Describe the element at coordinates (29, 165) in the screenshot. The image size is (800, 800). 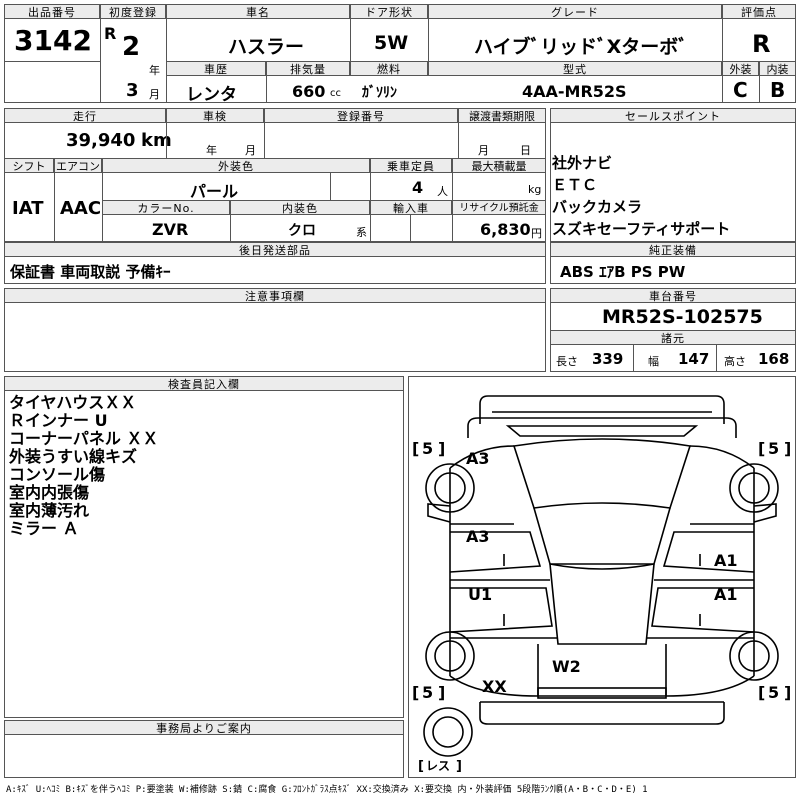
I see `shift-label: シフト` at that location.